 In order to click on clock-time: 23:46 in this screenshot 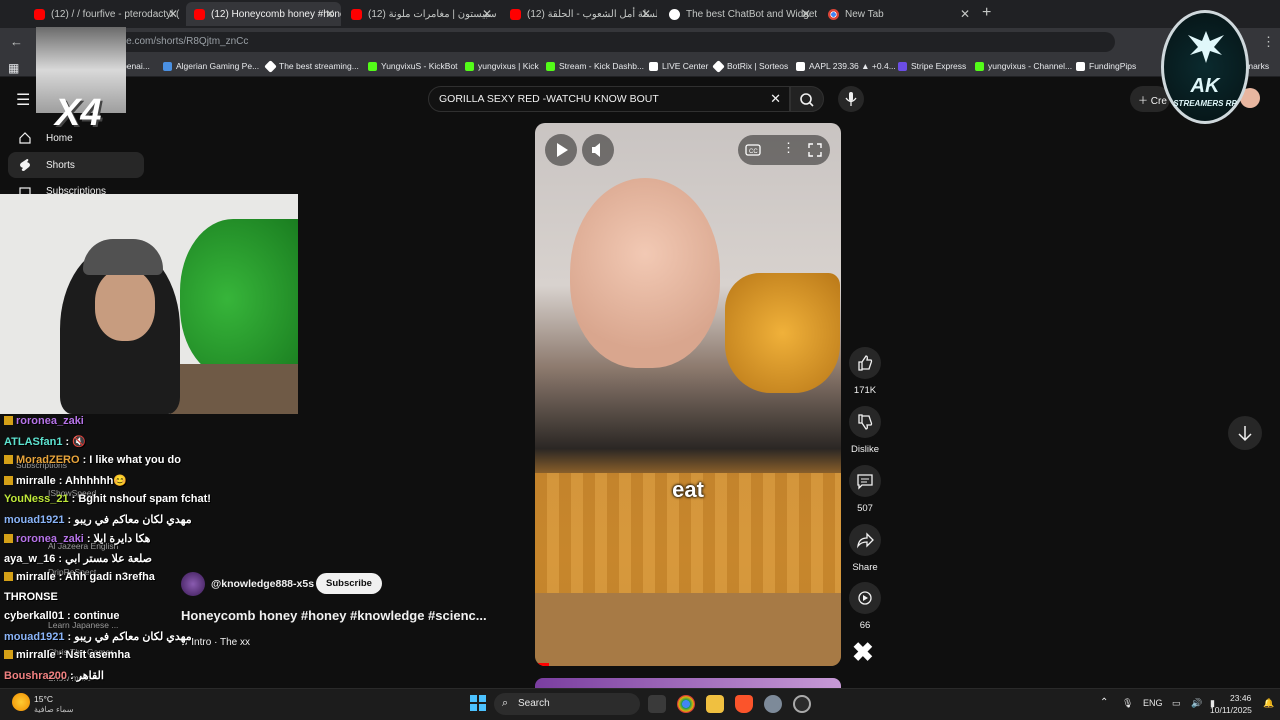, I will do `click(1240, 698)`.